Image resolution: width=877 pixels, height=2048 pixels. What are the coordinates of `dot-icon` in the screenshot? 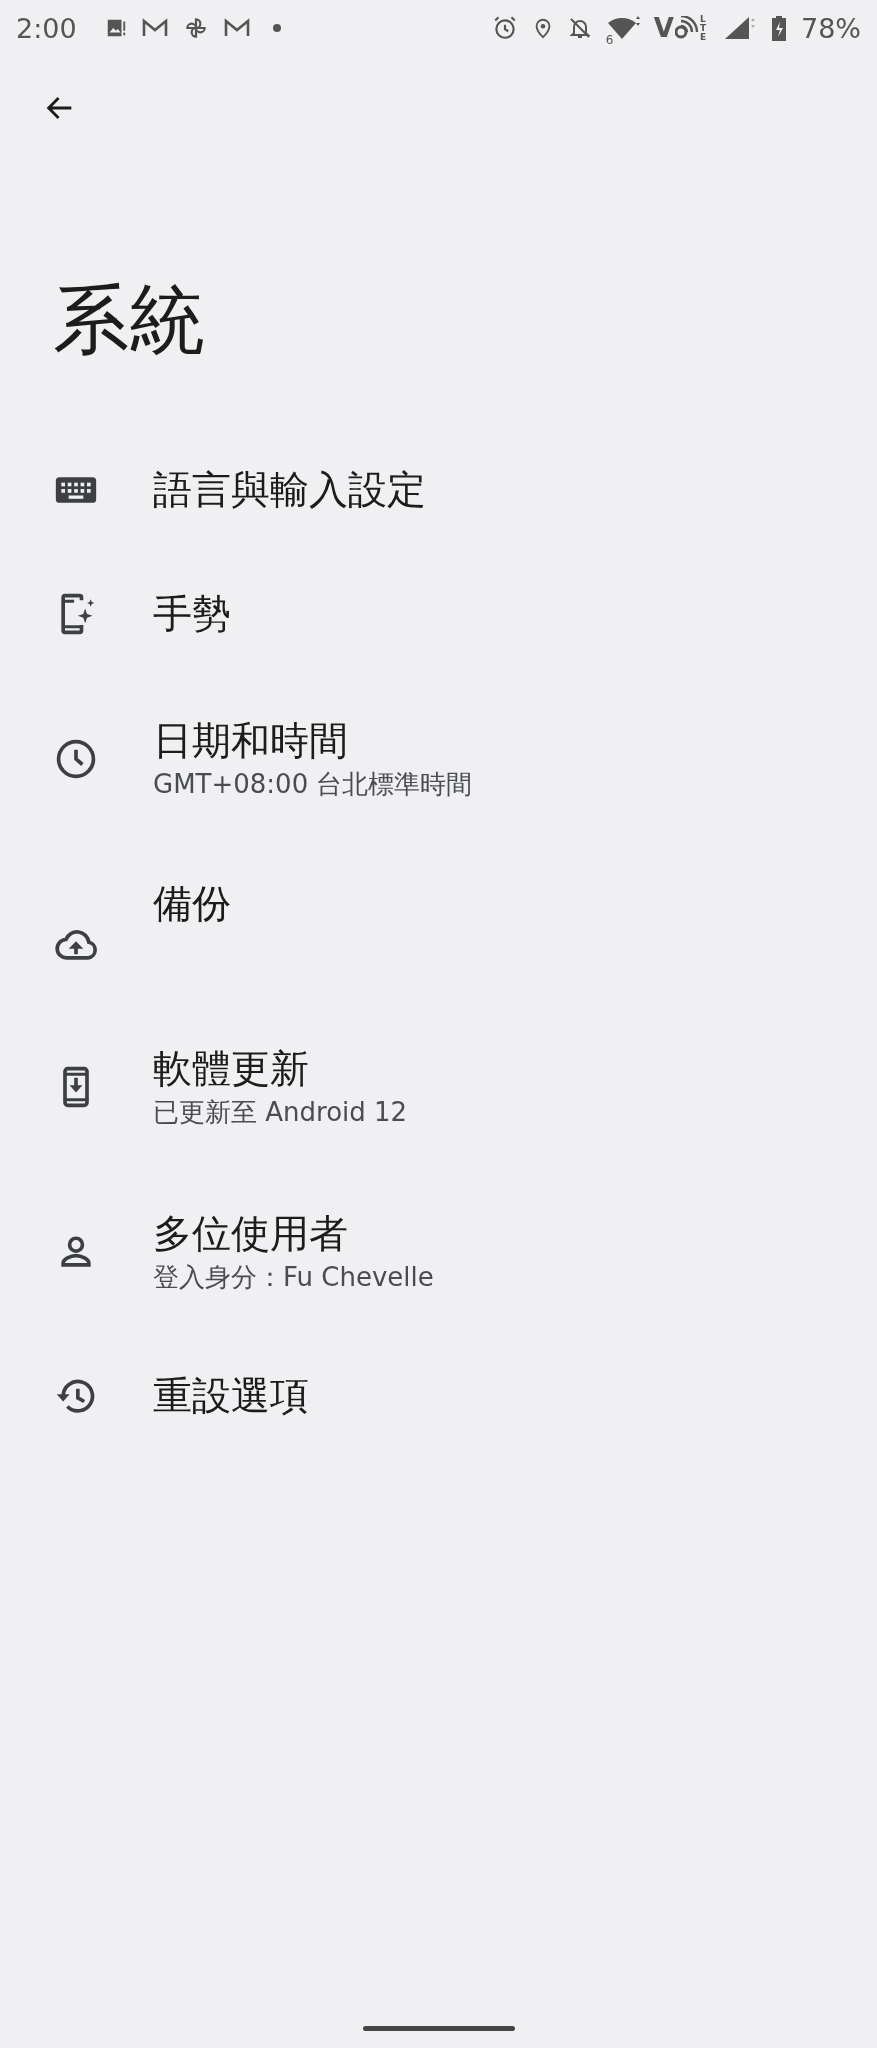 It's located at (276, 28).